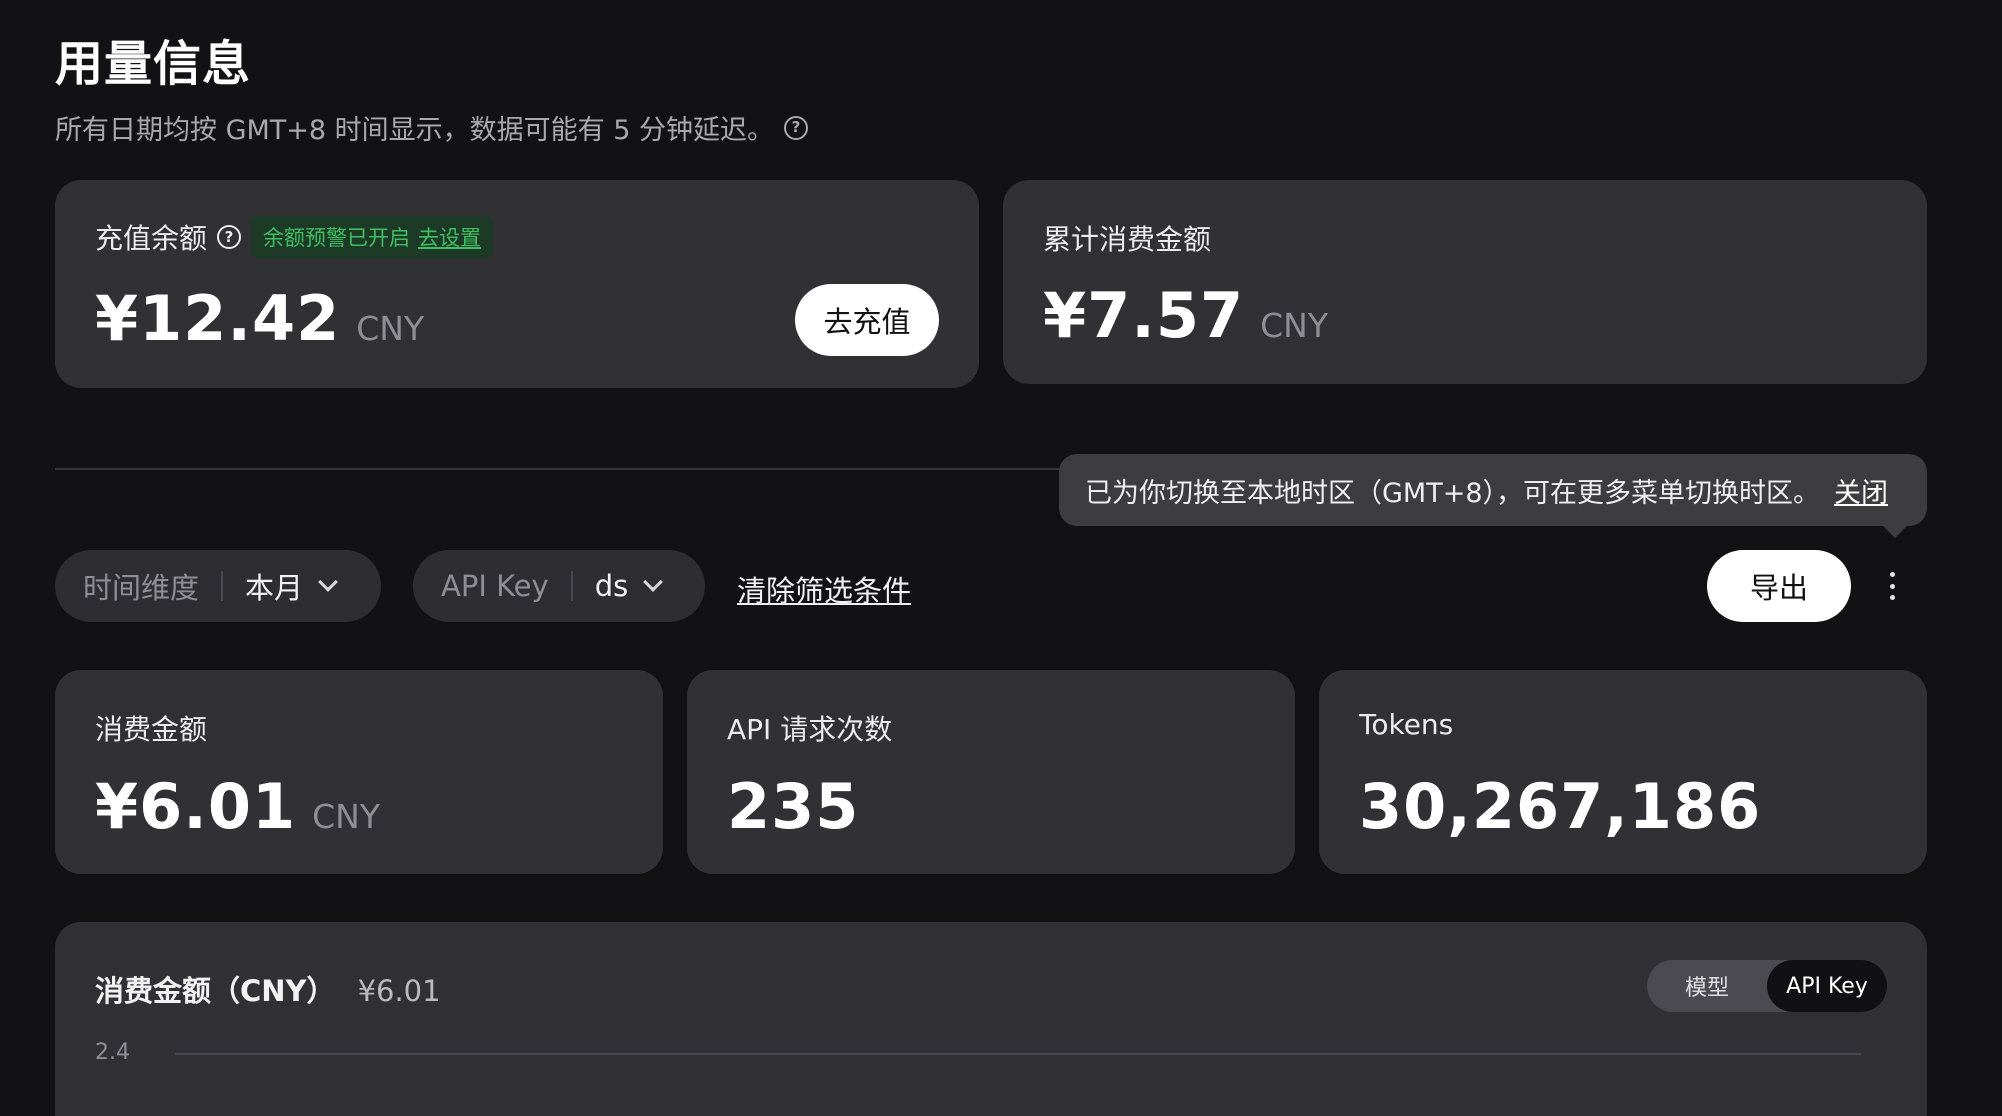  What do you see at coordinates (274, 588) in the screenshot?
I see `time-filter-value: 本月` at bounding box center [274, 588].